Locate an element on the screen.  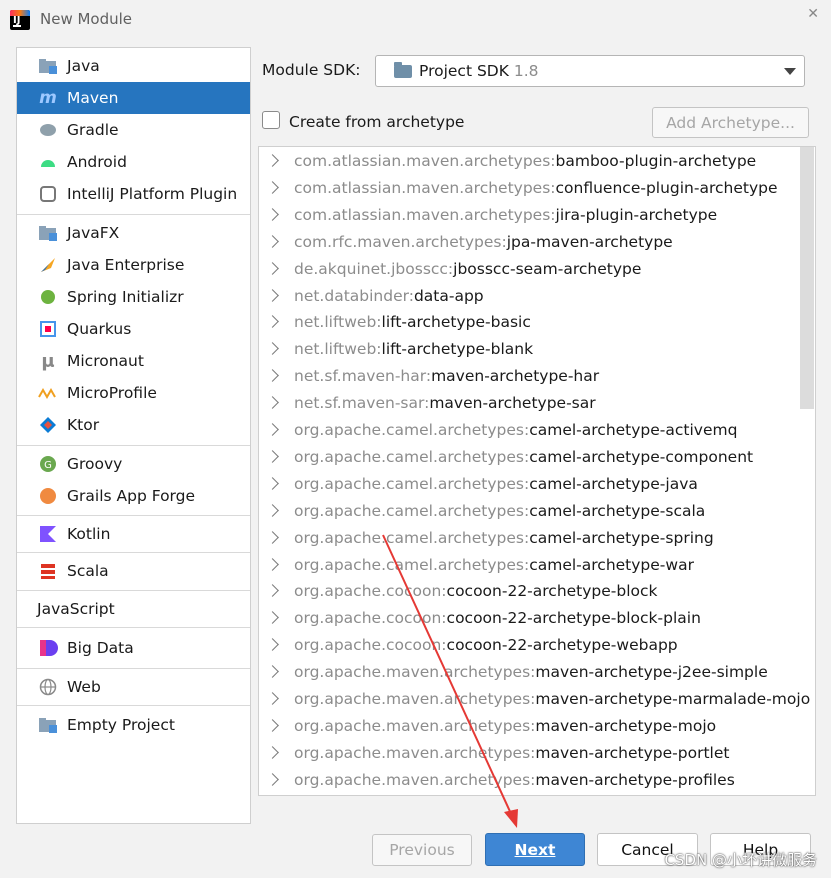
sidebar-item-intellij-platform-plugin: IntelliJ Platform Plugin is located at coordinates (133, 194).